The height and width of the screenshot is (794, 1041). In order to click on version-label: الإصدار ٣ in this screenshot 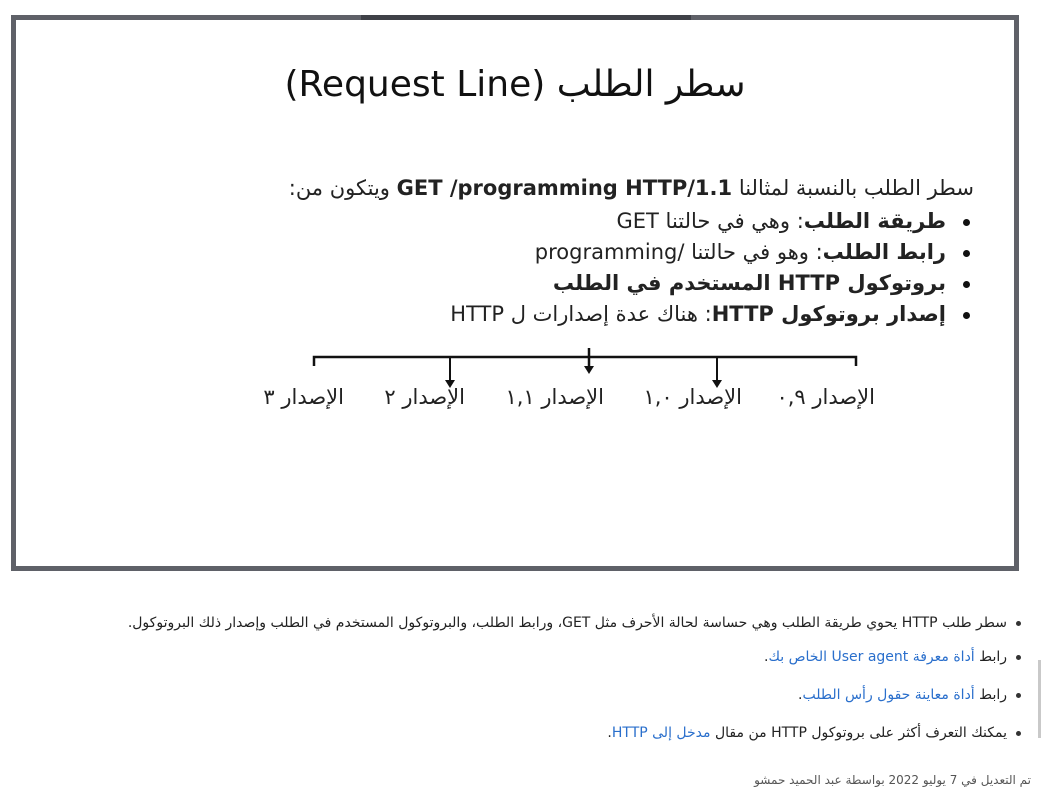, I will do `click(303, 397)`.